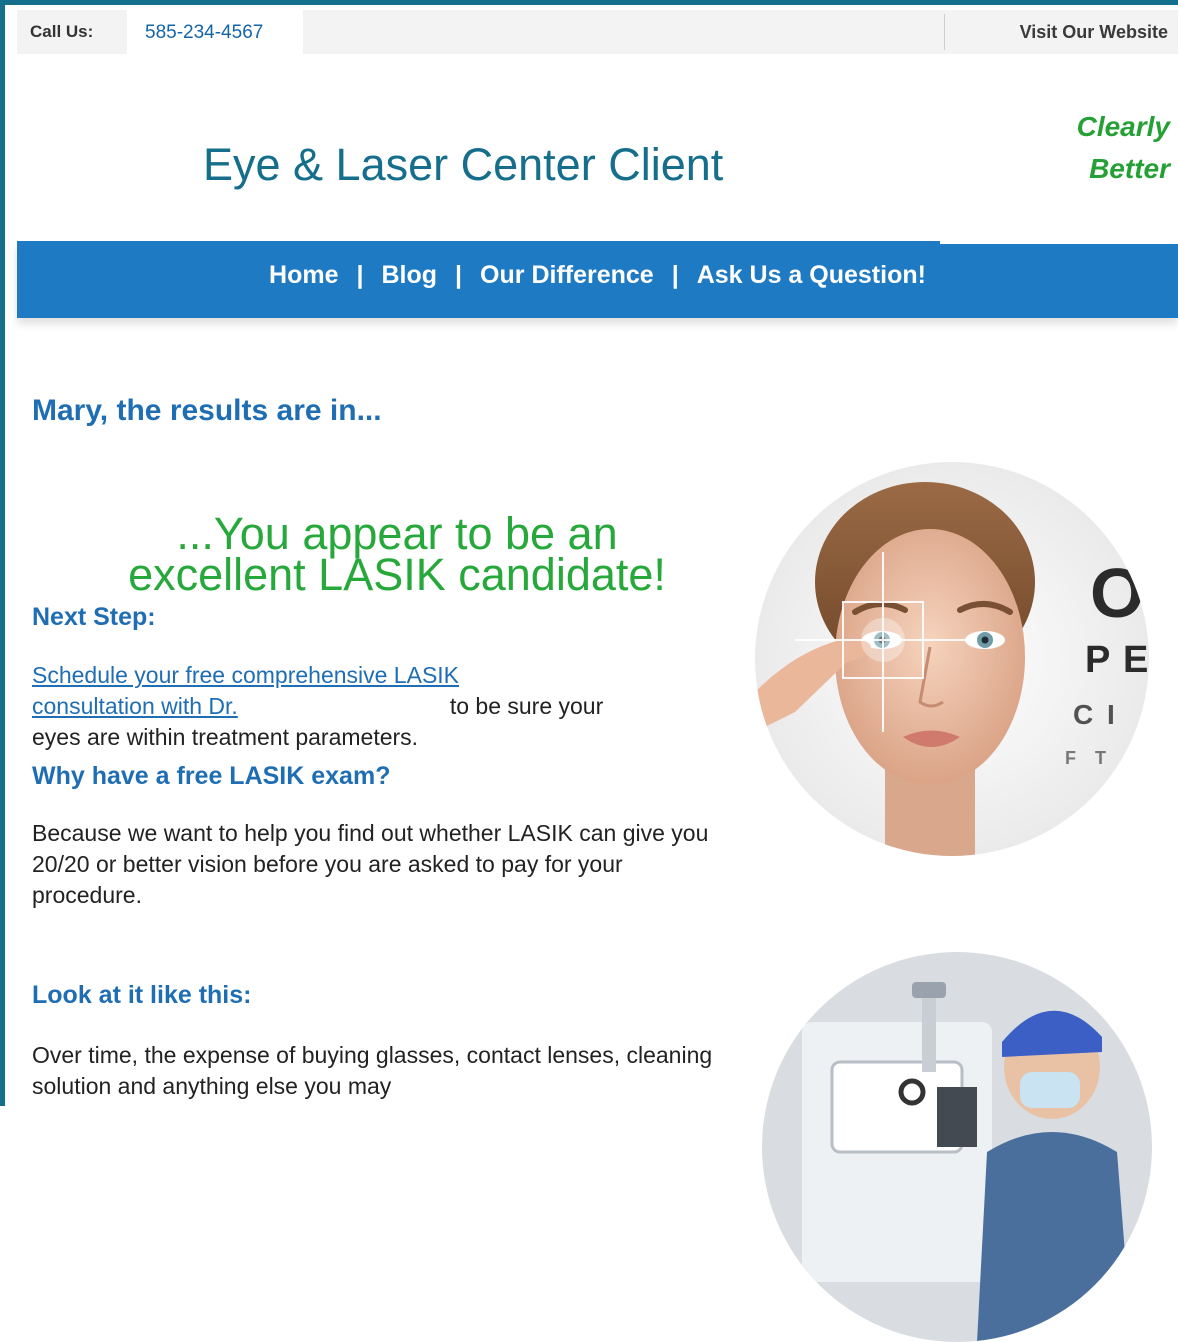 This screenshot has width=1178, height=1342. I want to click on svg-text: T, so click(1100, 758).